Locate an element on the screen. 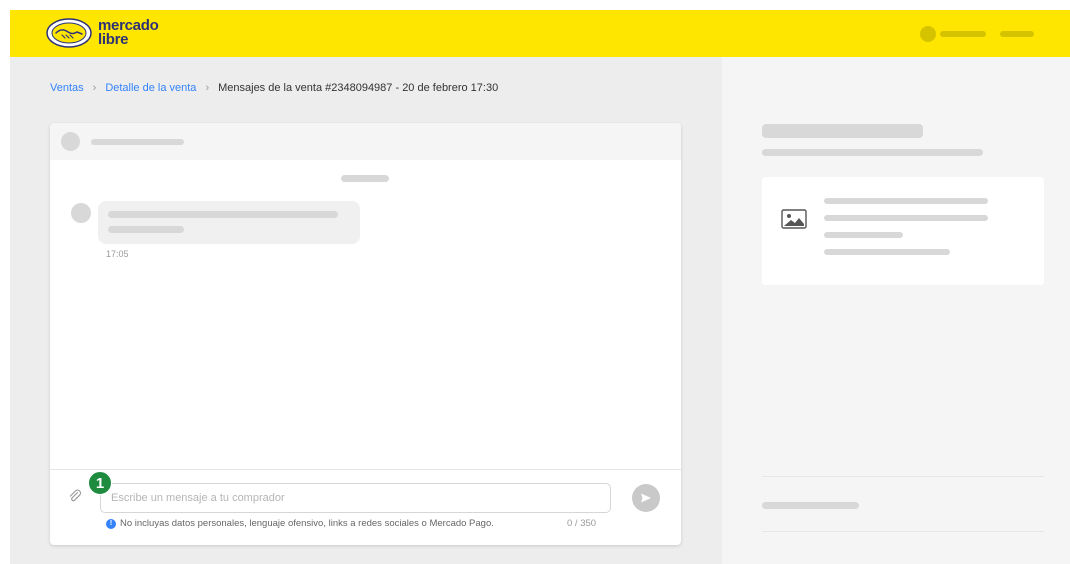  send-icon is located at coordinates (646, 498).